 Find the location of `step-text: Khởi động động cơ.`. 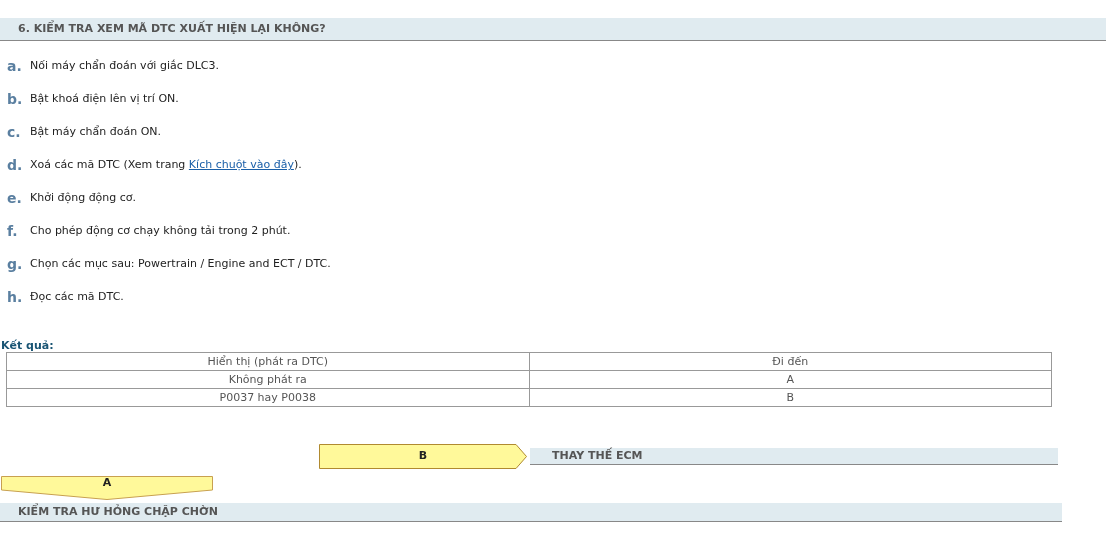

step-text: Khởi động động cơ. is located at coordinates (83, 198).